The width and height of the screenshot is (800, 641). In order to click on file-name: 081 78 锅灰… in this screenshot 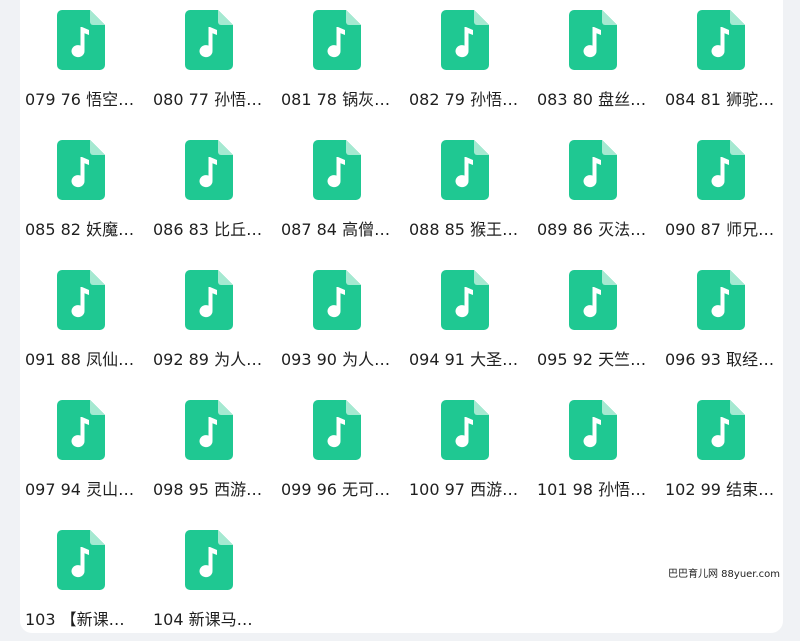, I will do `click(336, 99)`.